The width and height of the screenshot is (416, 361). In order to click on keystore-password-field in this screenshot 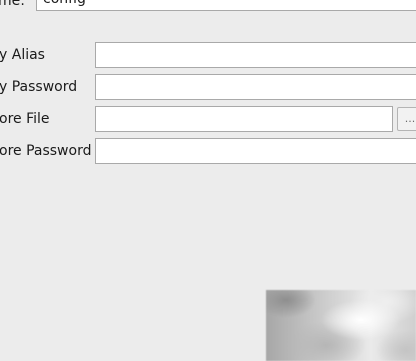, I will do `click(255, 151)`.